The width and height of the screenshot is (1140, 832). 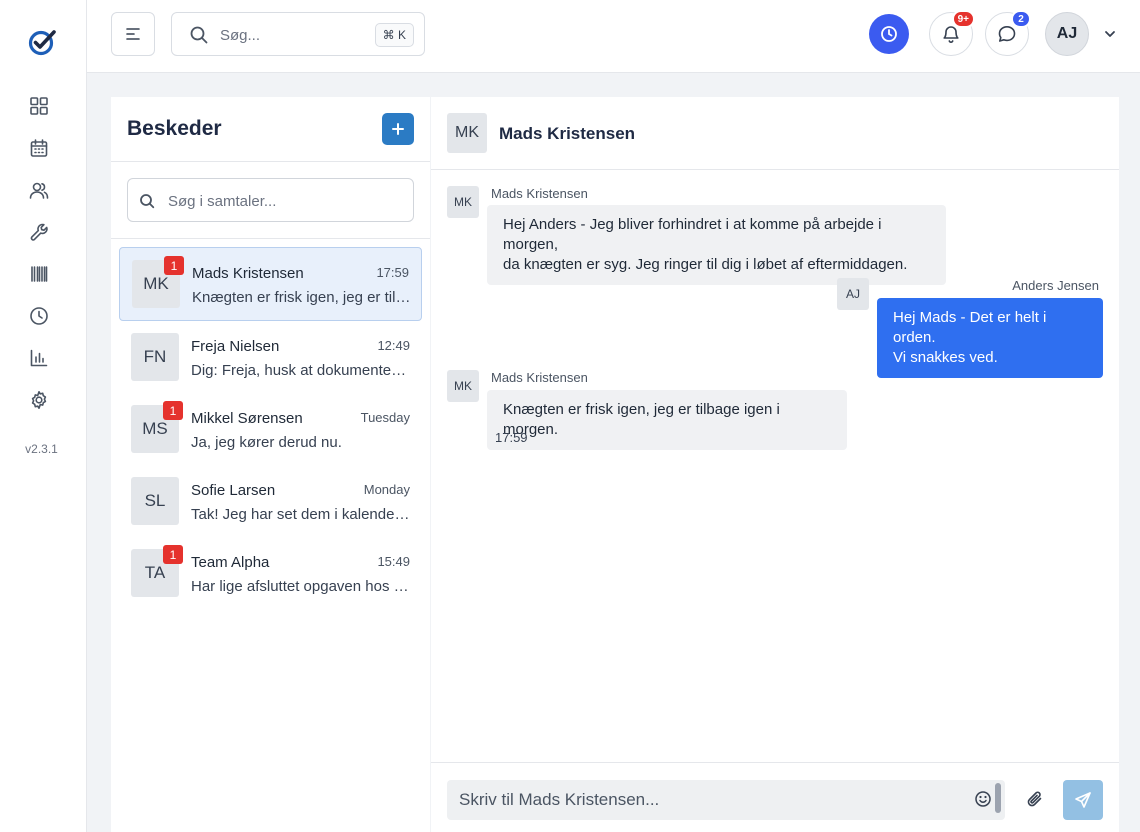 I want to click on conversation-search-wrap, so click(x=270, y=200).